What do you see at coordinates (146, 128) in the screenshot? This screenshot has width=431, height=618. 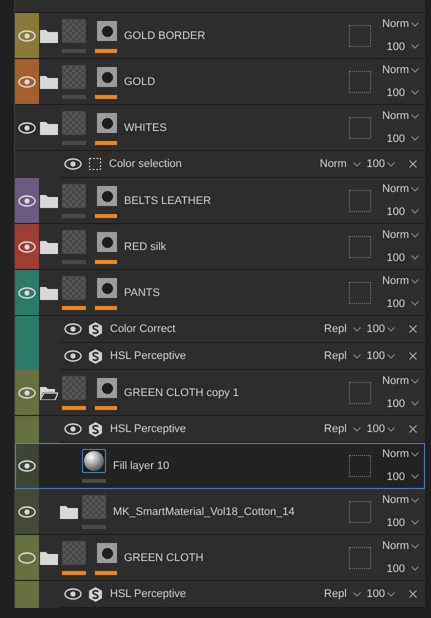 I see `layer-name: WHITES` at bounding box center [146, 128].